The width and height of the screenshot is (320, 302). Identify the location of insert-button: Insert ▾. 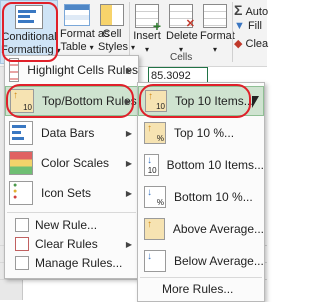
(147, 28).